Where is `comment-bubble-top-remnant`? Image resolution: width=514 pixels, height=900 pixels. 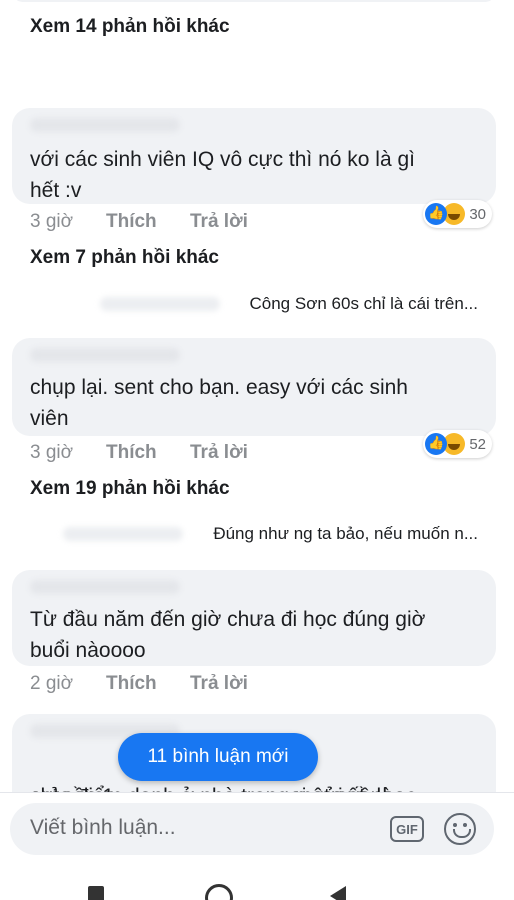
comment-bubble-top-remnant is located at coordinates (254, 1).